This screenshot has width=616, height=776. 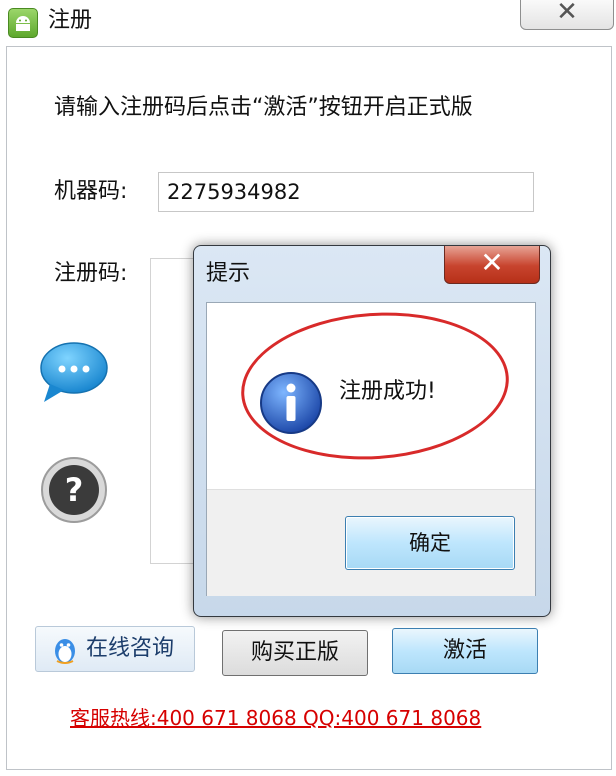 What do you see at coordinates (263, 107) in the screenshot?
I see `instruction-text: 请输入注册码后点击“激活”按钮开启正式版` at bounding box center [263, 107].